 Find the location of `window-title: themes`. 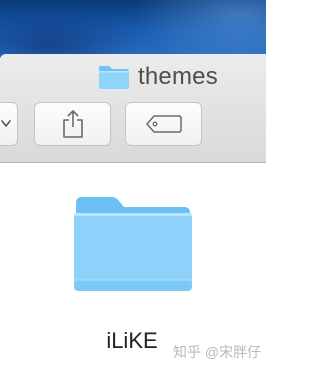

window-title: themes is located at coordinates (158, 76).